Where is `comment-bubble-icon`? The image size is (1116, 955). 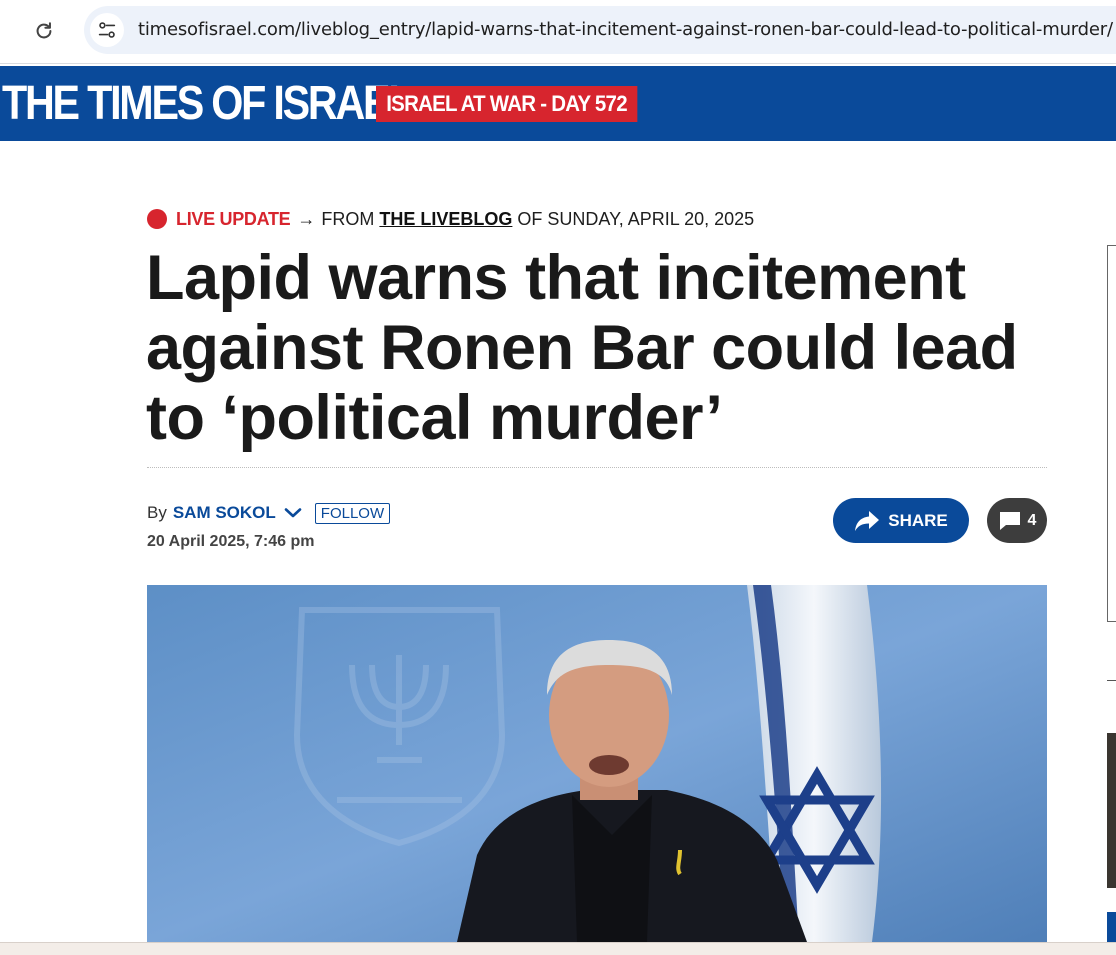 comment-bubble-icon is located at coordinates (1009, 520).